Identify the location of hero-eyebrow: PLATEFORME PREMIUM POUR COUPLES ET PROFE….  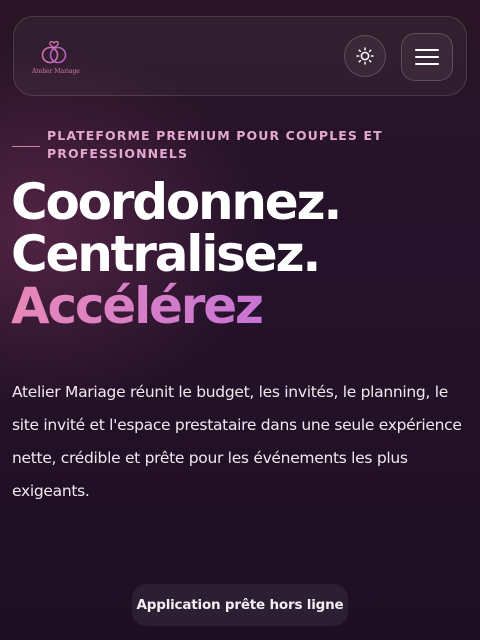
(215, 144).